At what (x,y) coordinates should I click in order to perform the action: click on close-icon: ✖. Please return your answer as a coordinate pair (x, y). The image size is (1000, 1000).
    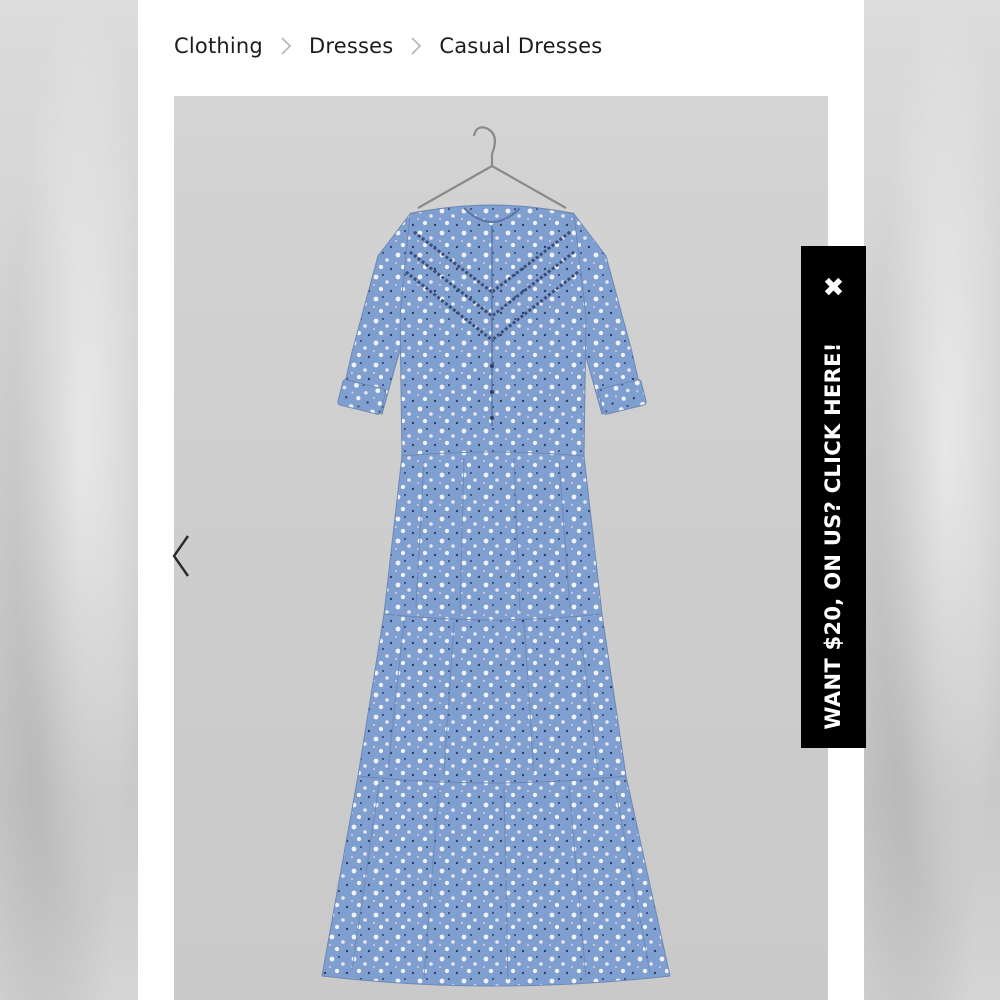
    Looking at the image, I should click on (833, 288).